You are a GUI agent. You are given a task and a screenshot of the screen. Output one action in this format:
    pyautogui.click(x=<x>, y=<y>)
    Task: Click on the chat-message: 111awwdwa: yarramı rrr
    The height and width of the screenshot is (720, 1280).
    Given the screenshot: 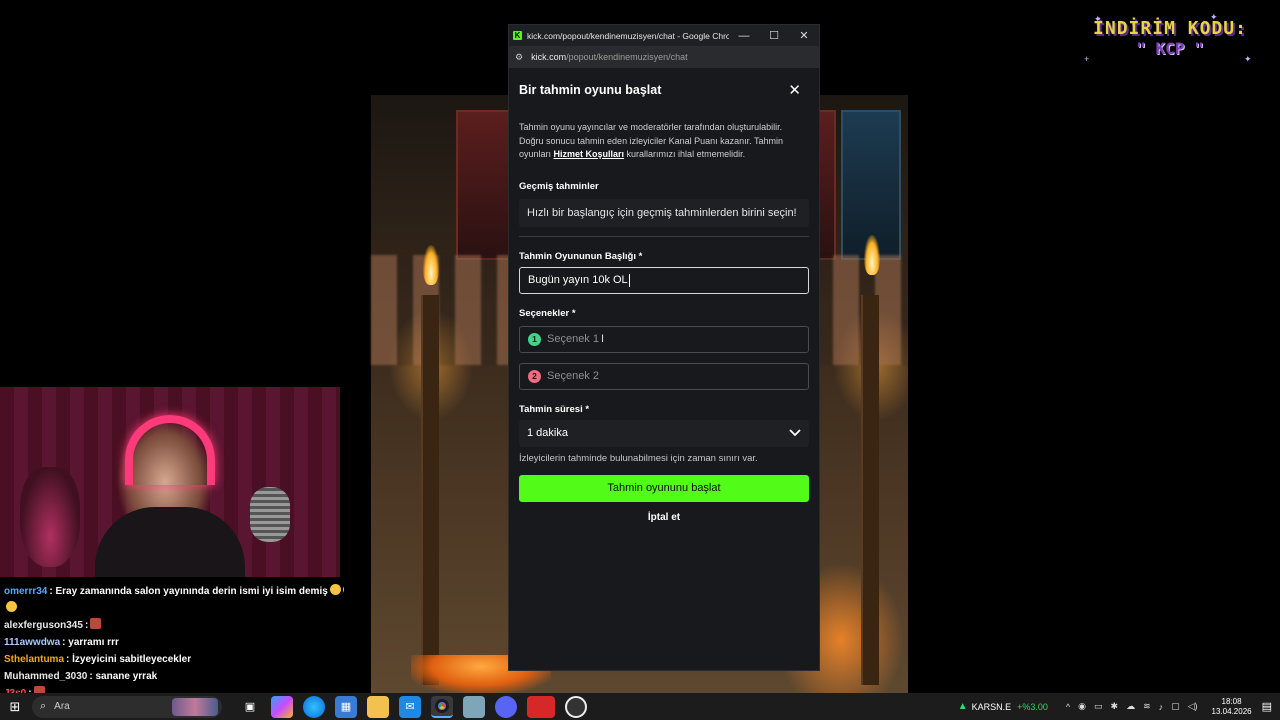 What is the action you would take?
    pyautogui.click(x=174, y=642)
    